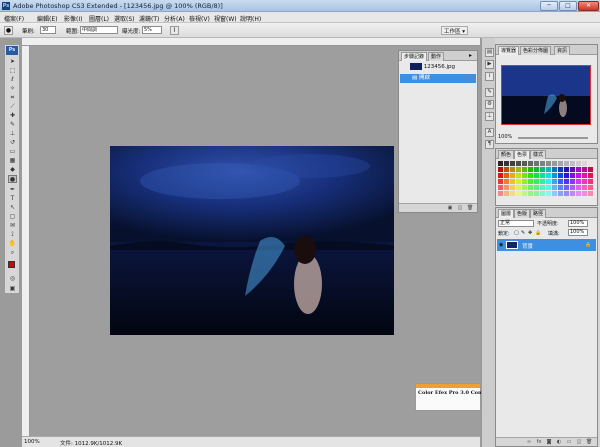  I want to click on new-layer-icon: ◫, so click(579, 442).